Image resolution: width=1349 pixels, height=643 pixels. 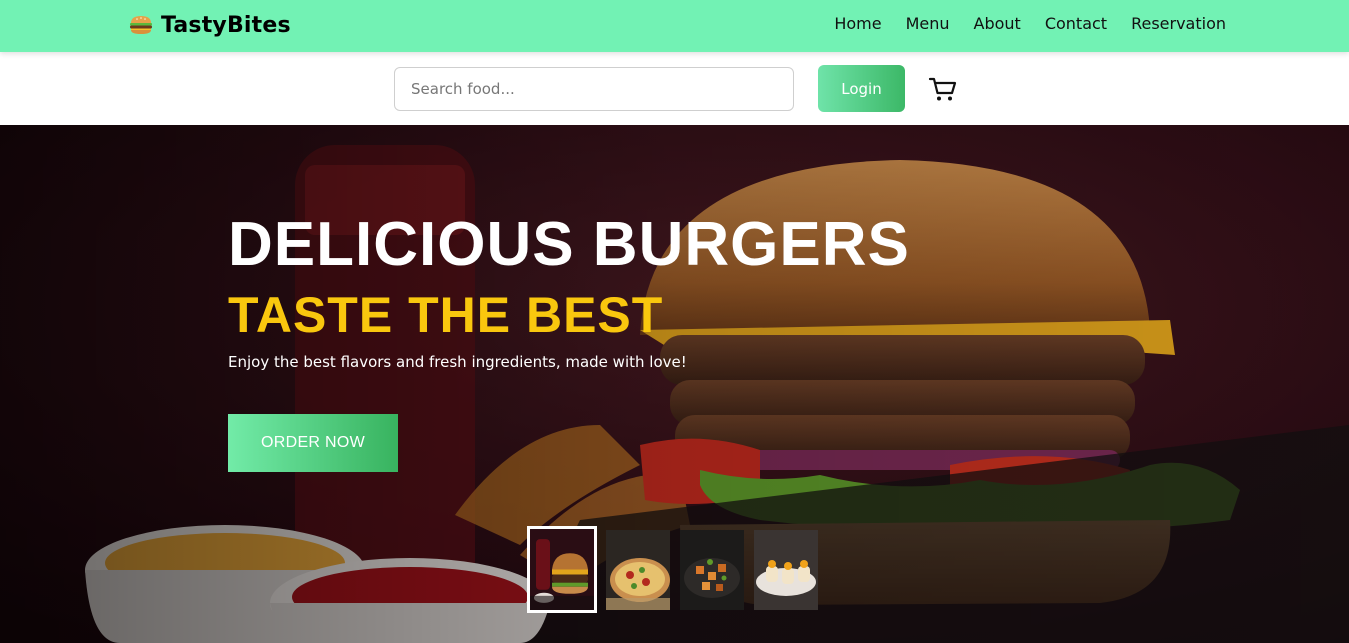 I want to click on cart-icon, so click(x=943, y=89).